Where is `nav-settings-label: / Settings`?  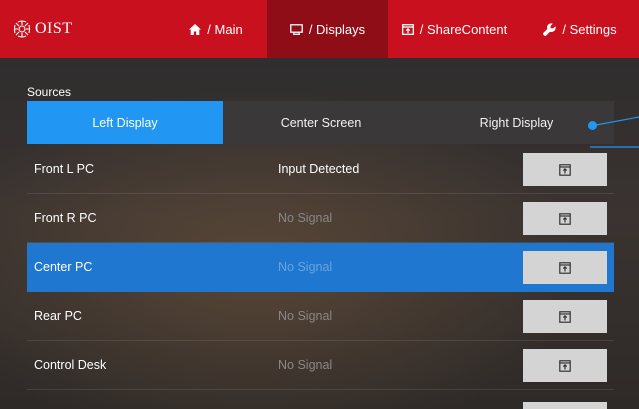 nav-settings-label: / Settings is located at coordinates (589, 29).